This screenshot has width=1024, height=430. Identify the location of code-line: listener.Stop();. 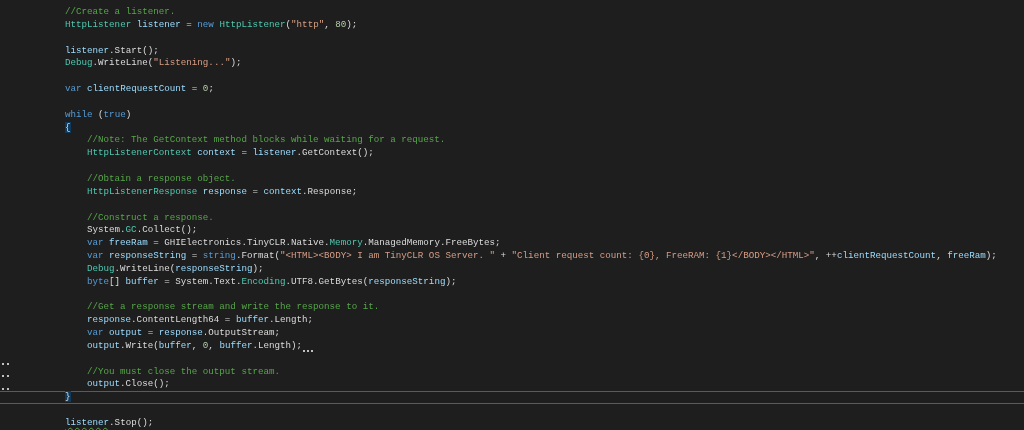
(109, 423).